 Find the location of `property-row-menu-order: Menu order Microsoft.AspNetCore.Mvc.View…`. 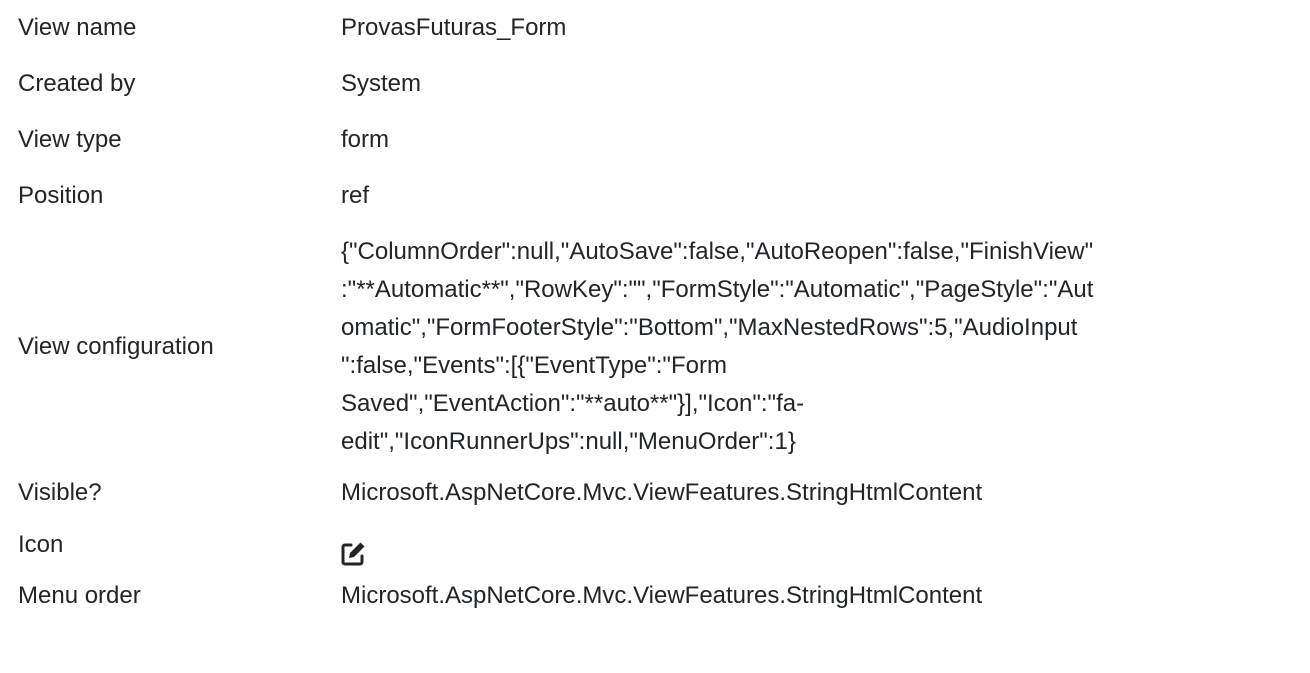

property-row-menu-order: Menu order Microsoft.AspNetCore.Mvc.View… is located at coordinates (658, 596).